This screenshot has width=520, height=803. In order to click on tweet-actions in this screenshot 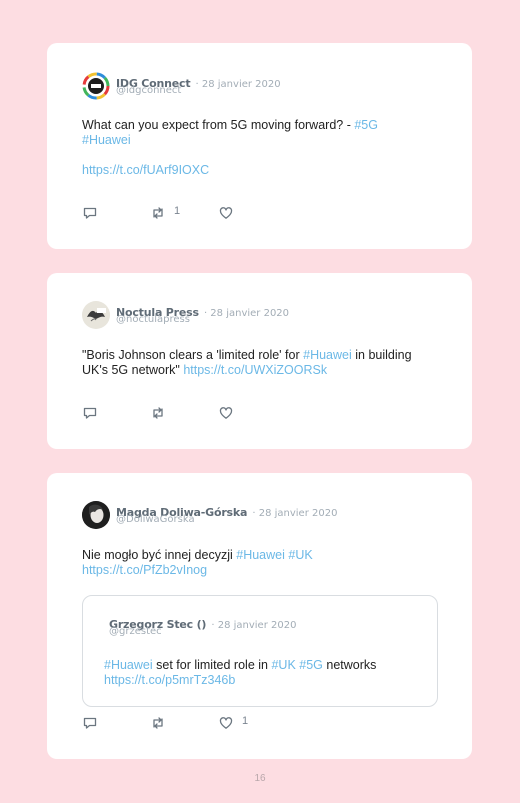, I will do `click(232, 413)`.